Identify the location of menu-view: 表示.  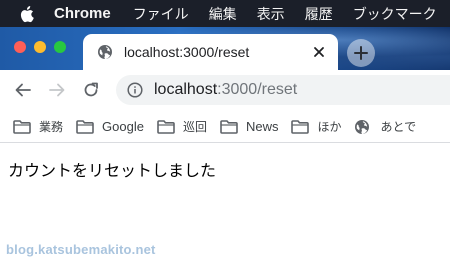
(271, 14).